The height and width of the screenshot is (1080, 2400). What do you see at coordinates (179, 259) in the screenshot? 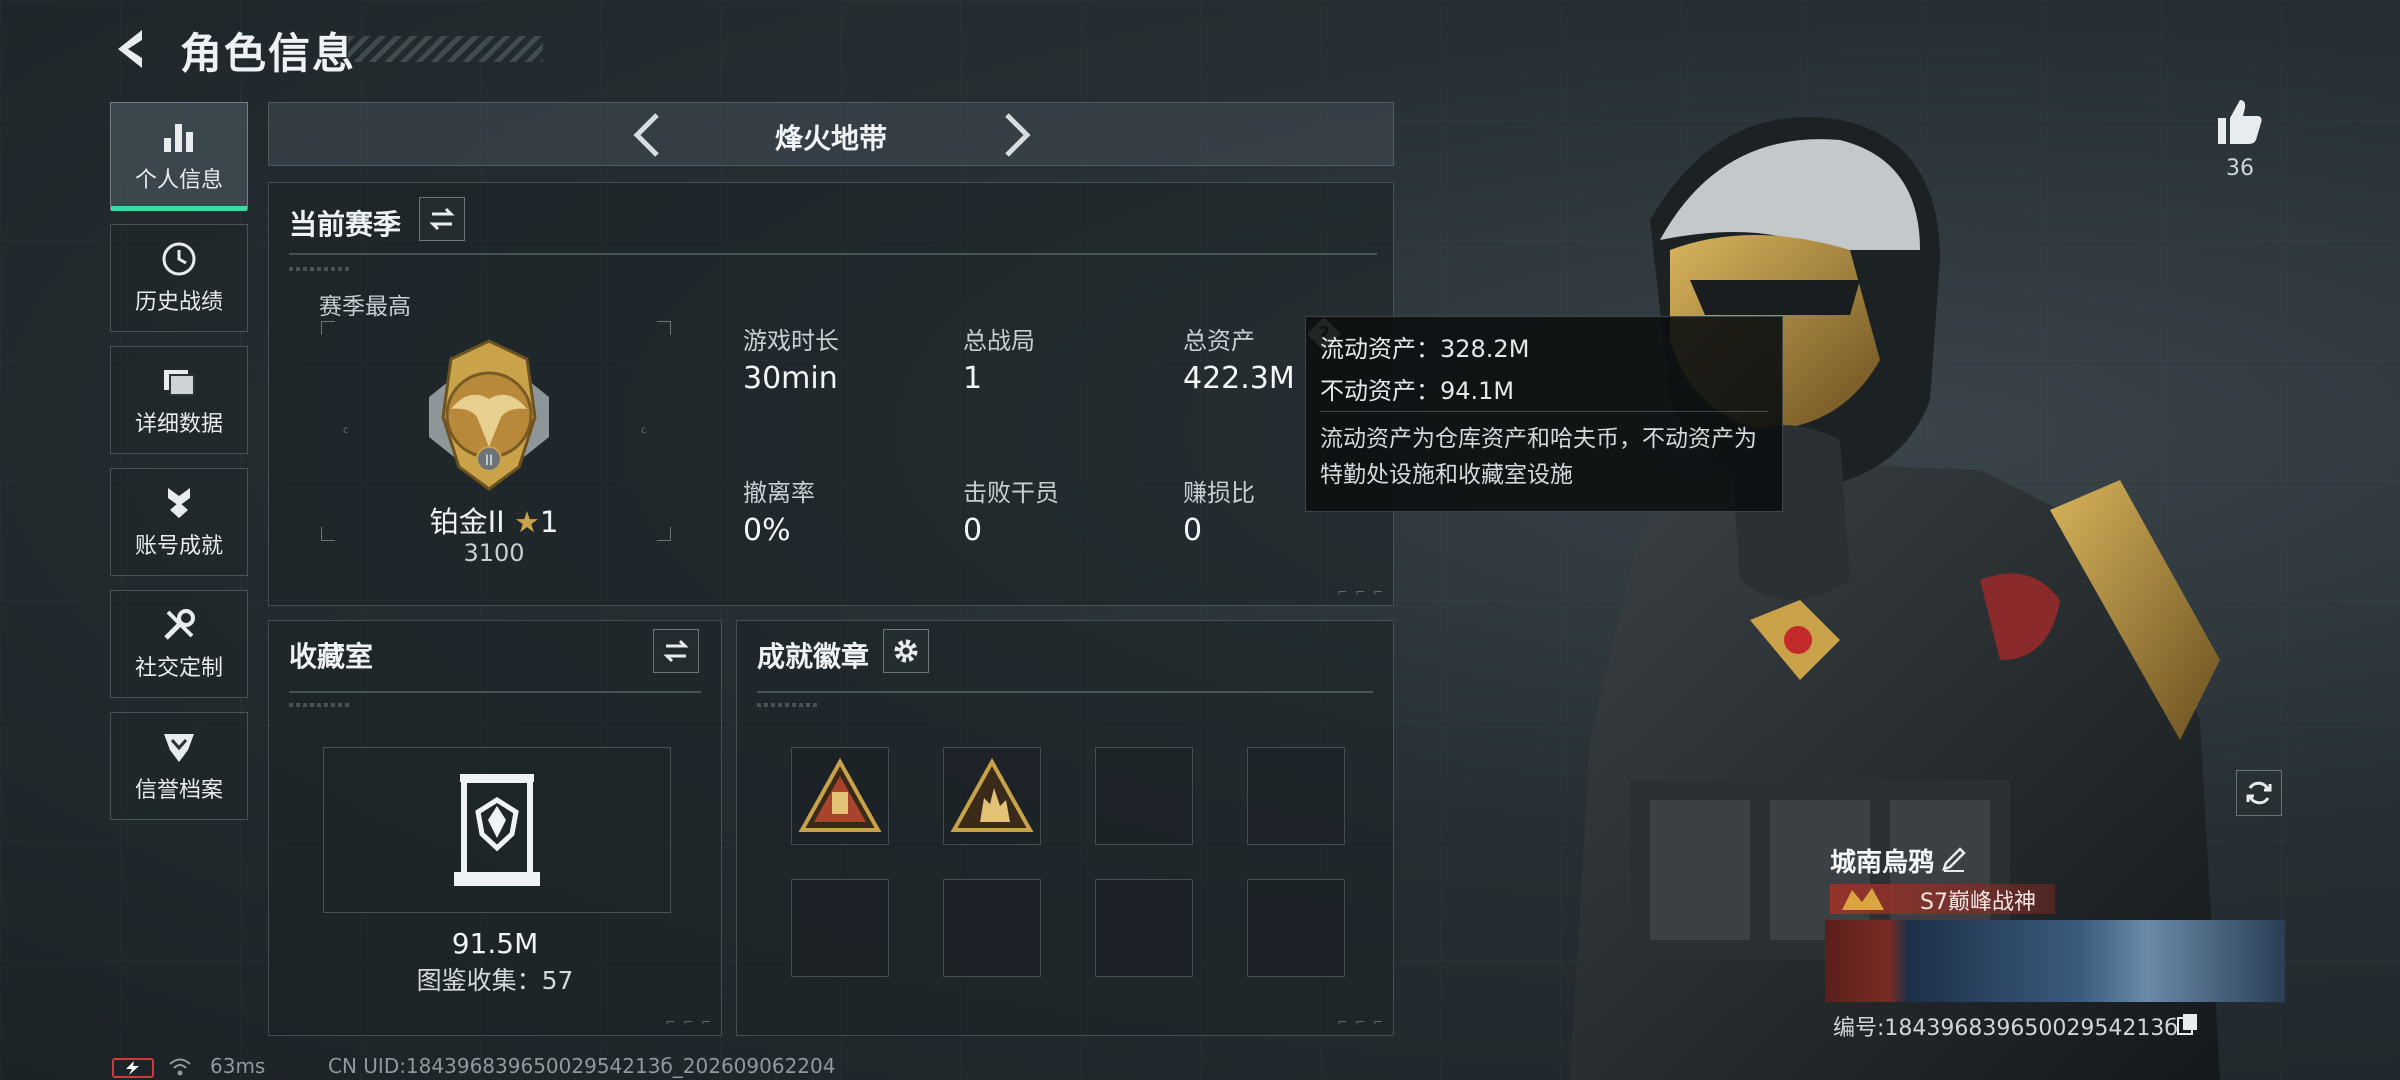
I see `clock-icon` at bounding box center [179, 259].